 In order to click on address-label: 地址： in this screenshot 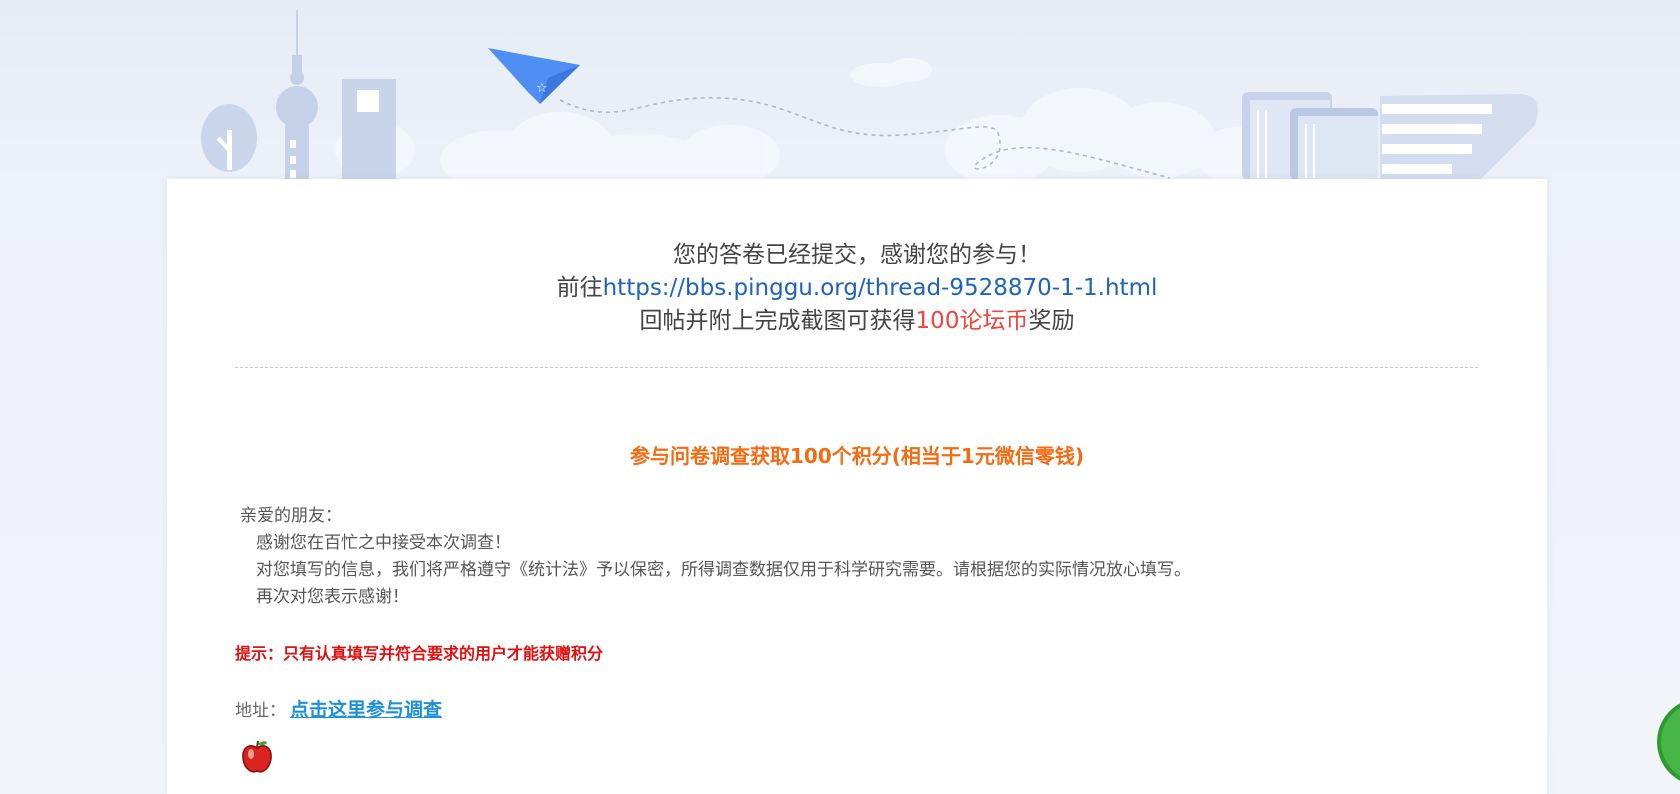, I will do `click(260, 711)`.